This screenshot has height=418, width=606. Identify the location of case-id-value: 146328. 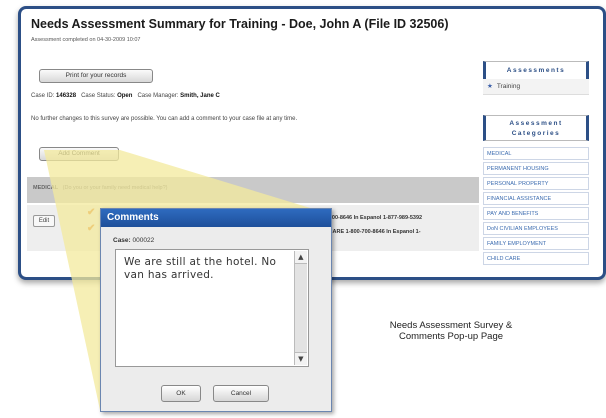
(66, 96).